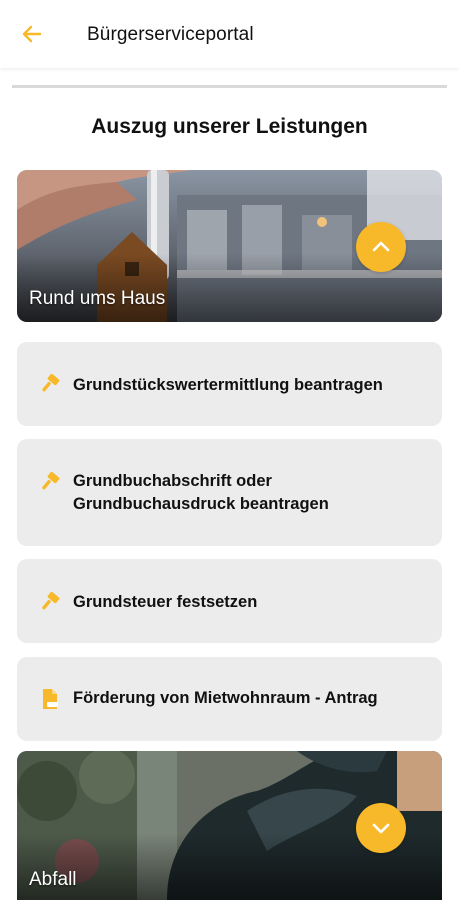 This screenshot has width=459, height=900. I want to click on service-item: Grundsteuer festsetzen, so click(229, 601).